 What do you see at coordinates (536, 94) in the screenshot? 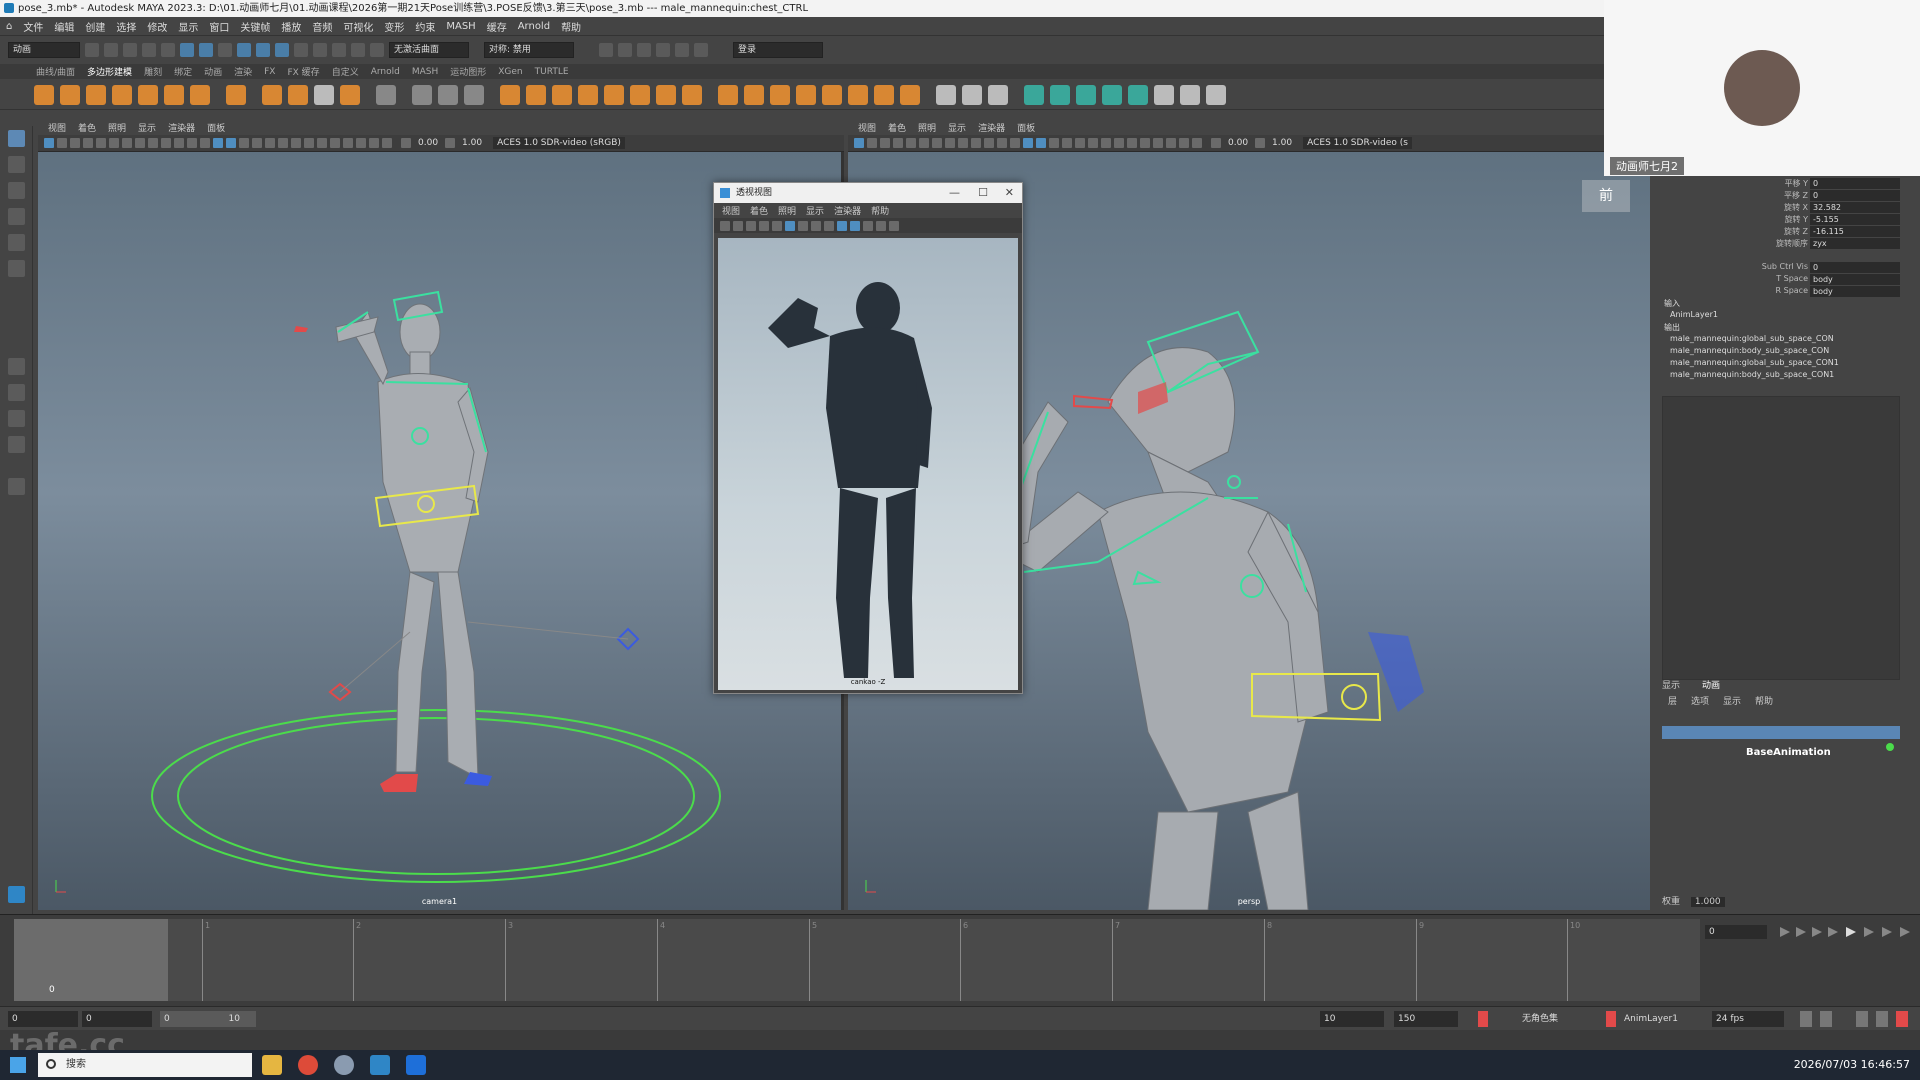
I see `reduce-icon` at bounding box center [536, 94].